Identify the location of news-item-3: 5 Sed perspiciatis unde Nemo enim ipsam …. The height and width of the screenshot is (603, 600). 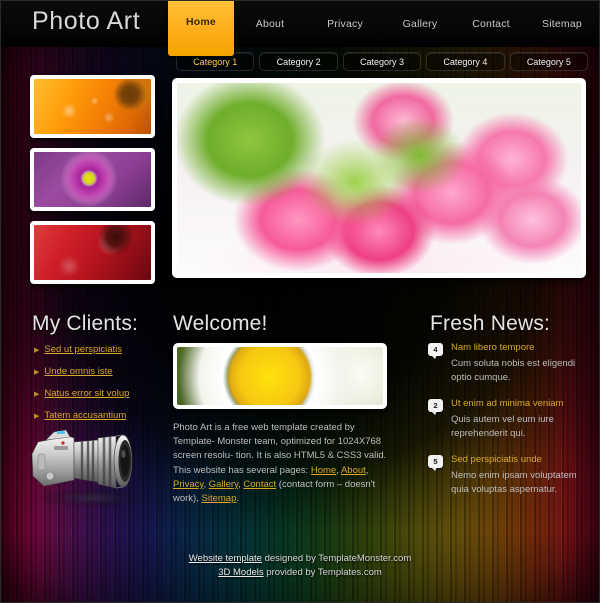
(503, 475).